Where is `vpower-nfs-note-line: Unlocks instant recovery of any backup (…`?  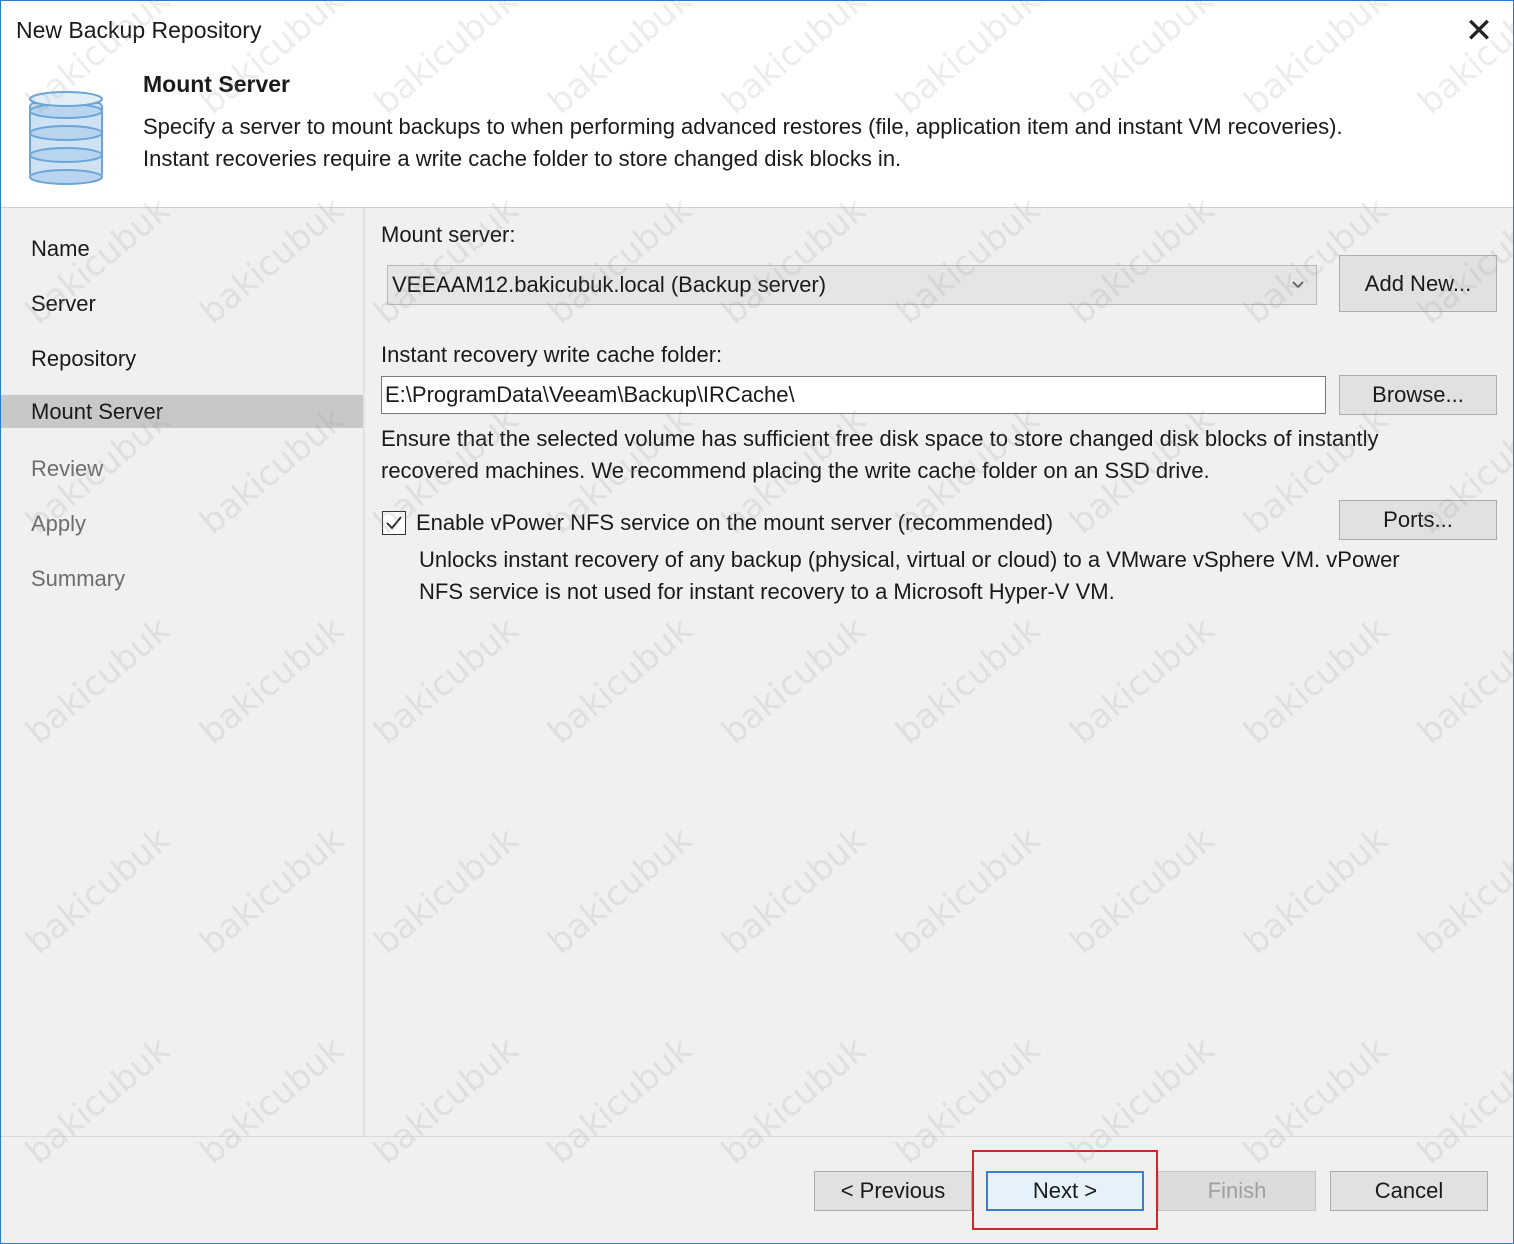 vpower-nfs-note-line: Unlocks instant recovery of any backup (… is located at coordinates (909, 559).